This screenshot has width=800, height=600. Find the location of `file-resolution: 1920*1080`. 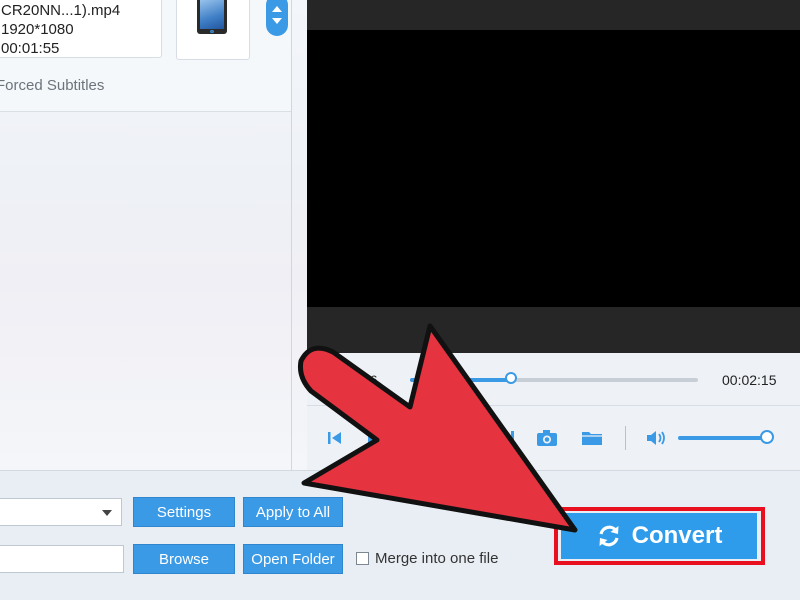

file-resolution: 1920*1080 is located at coordinates (37, 29).